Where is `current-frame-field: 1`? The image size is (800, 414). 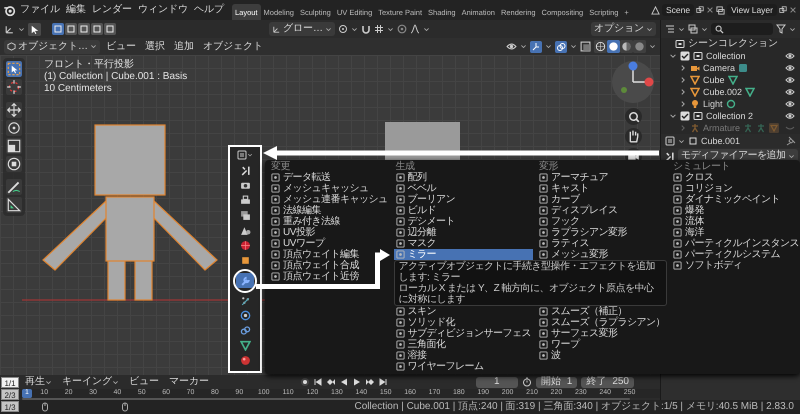
current-frame-field: 1 is located at coordinates (497, 382).